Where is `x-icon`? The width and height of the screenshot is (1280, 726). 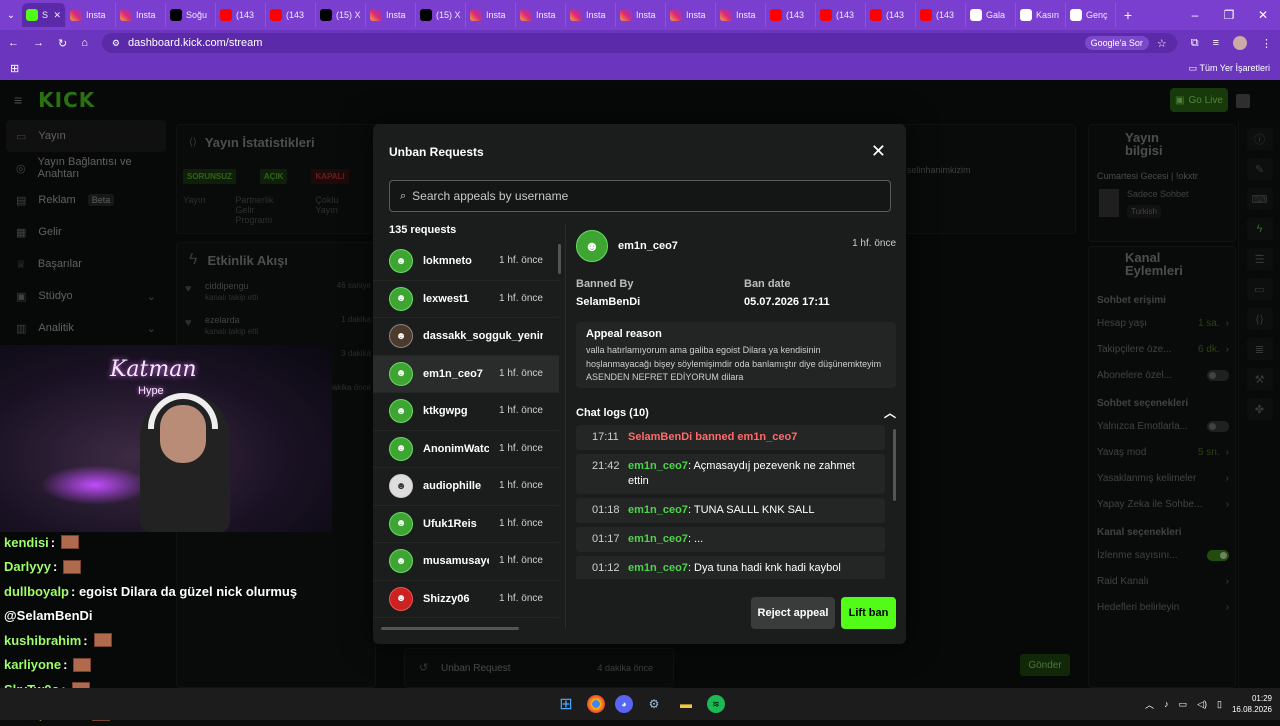
x-icon is located at coordinates (426, 15).